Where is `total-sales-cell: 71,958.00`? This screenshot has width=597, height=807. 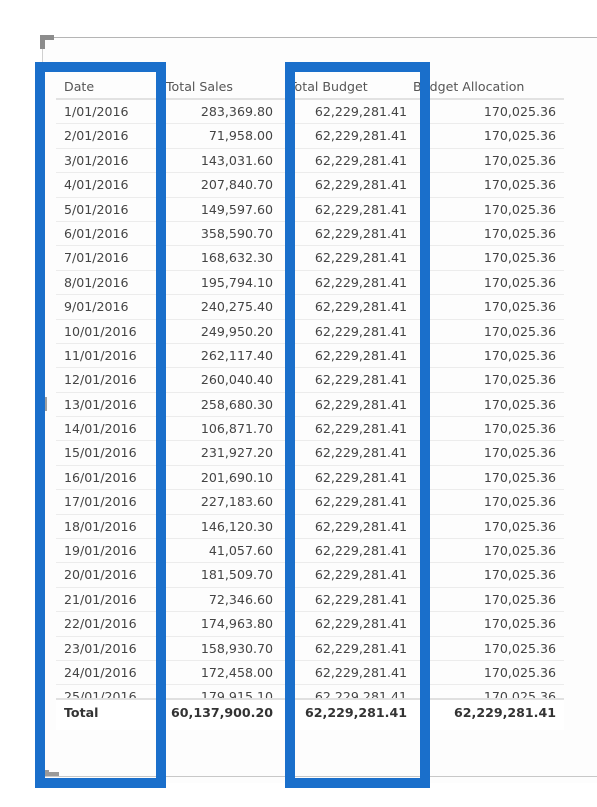 total-sales-cell: 71,958.00 is located at coordinates (240, 136).